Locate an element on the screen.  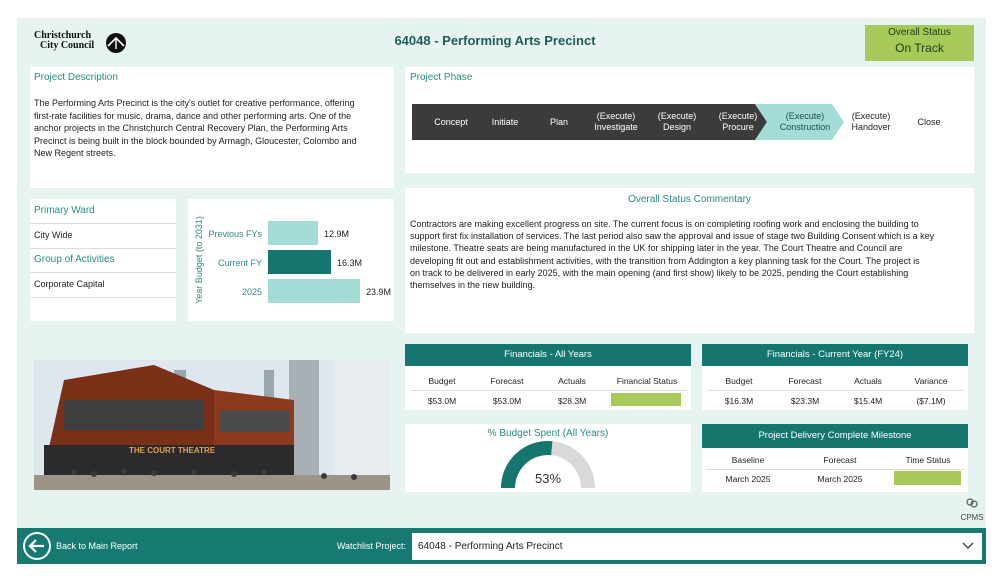
phase-procure: (Execute) Procure is located at coordinates (738, 121).